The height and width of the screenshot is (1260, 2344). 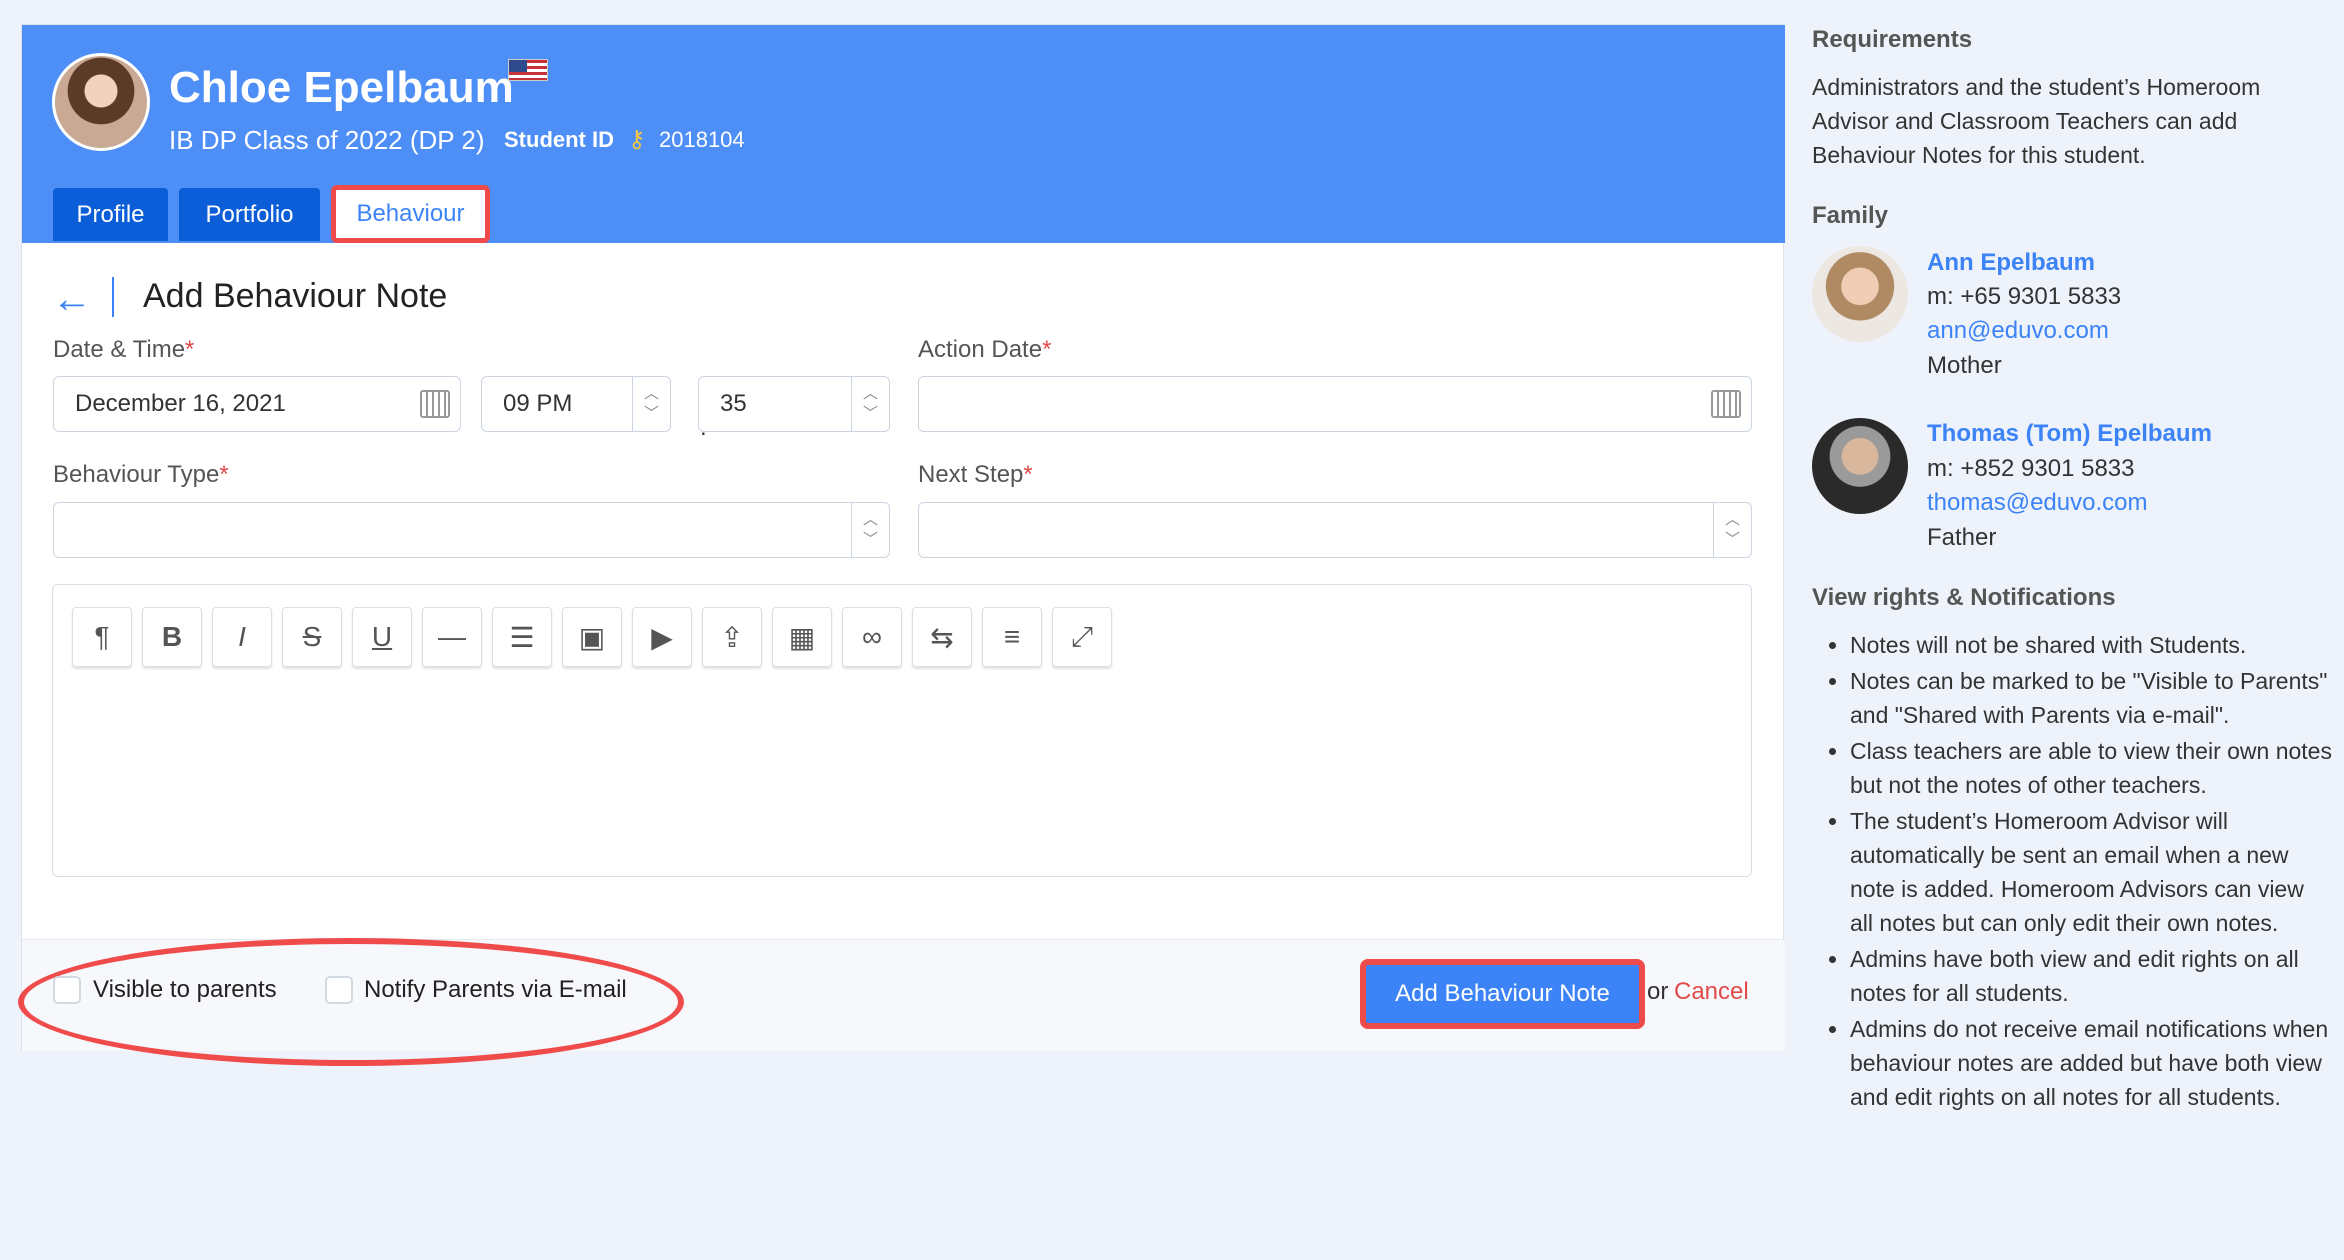 What do you see at coordinates (327, 140) in the screenshot?
I see `student-class: IB DP Class of 2022 (DP 2)` at bounding box center [327, 140].